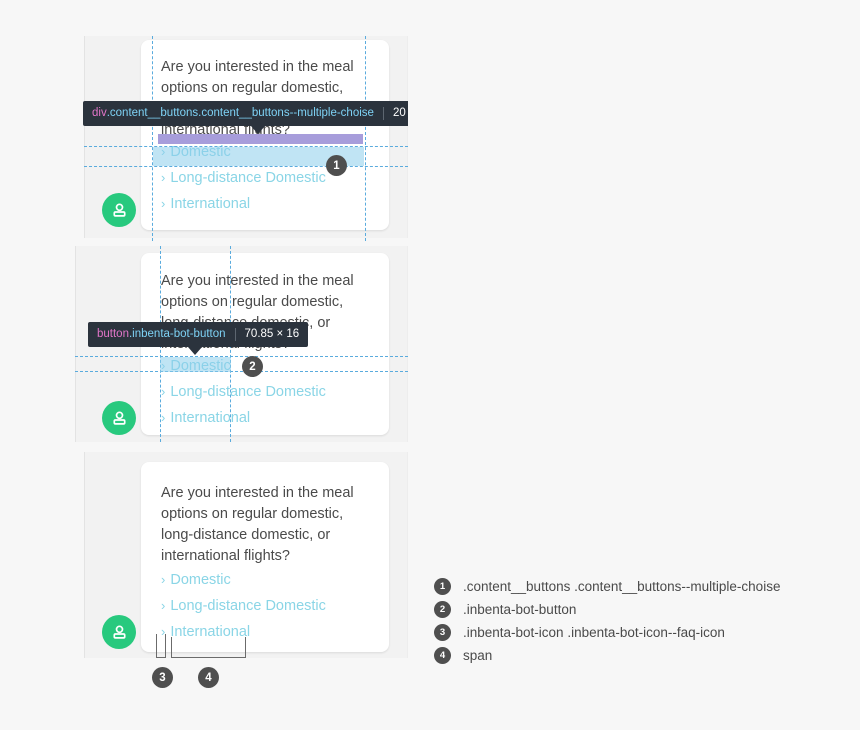 Image resolution: width=860 pixels, height=730 pixels. I want to click on devtools-tooltip-2: button .inbenta-bot-button 70.85 × 16, so click(198, 334).